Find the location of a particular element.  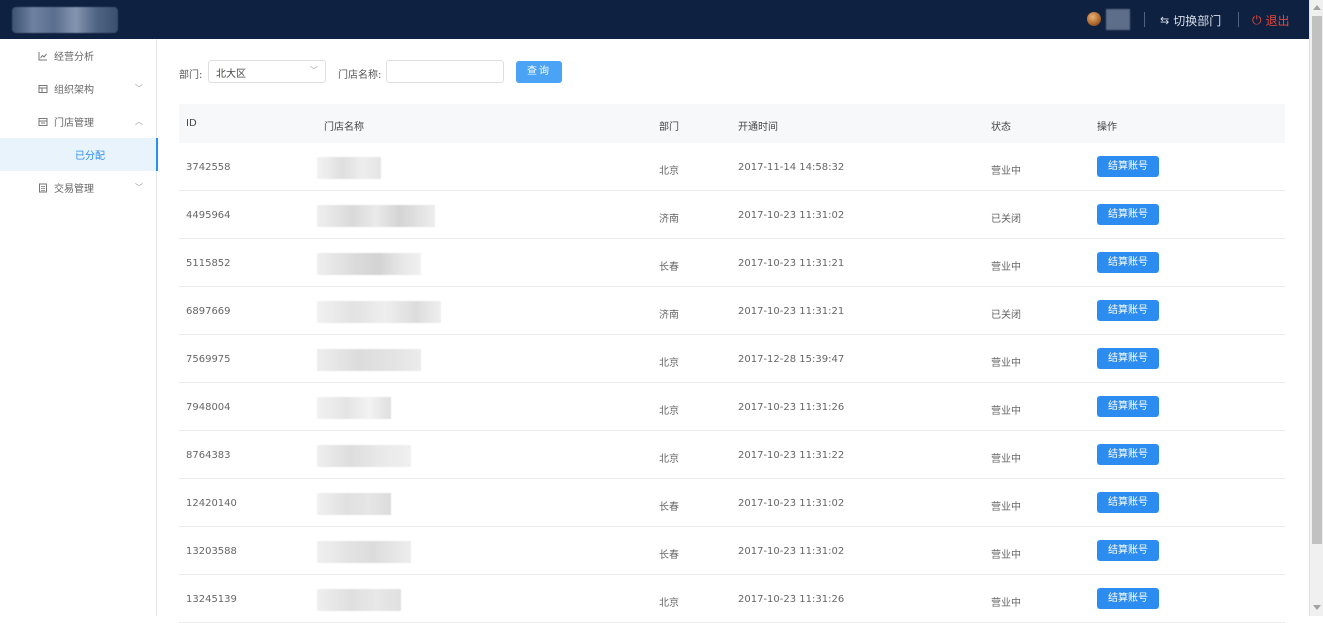

logo is located at coordinates (65, 20).